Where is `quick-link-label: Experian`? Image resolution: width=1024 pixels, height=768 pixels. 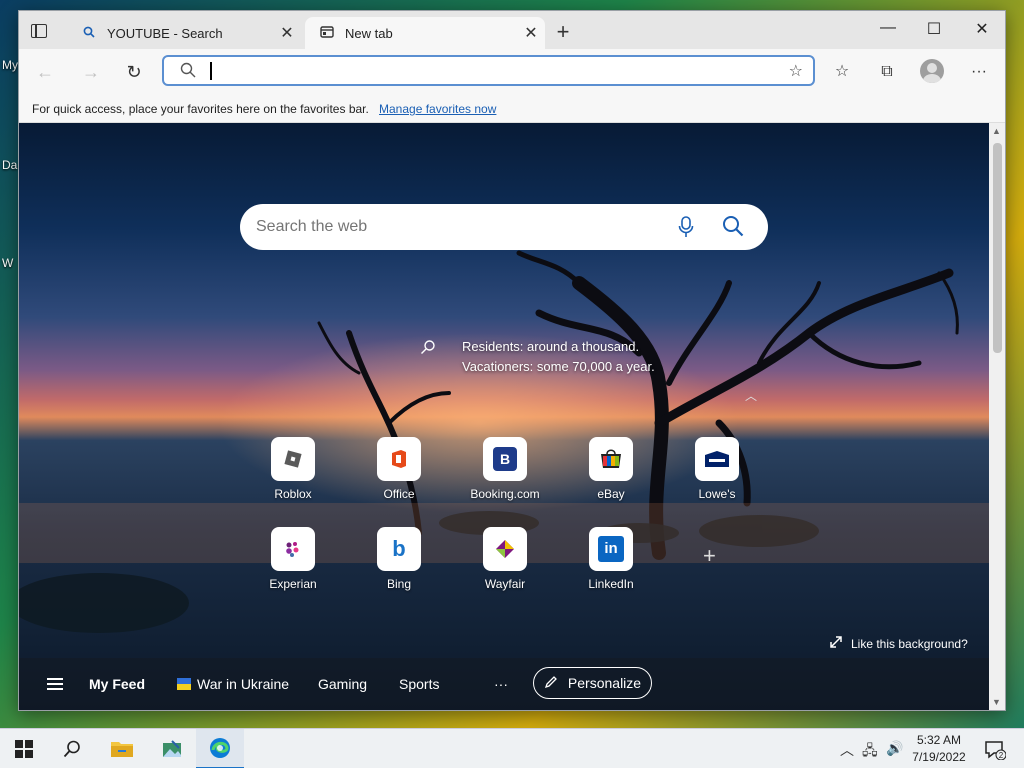 quick-link-label: Experian is located at coordinates (293, 584).